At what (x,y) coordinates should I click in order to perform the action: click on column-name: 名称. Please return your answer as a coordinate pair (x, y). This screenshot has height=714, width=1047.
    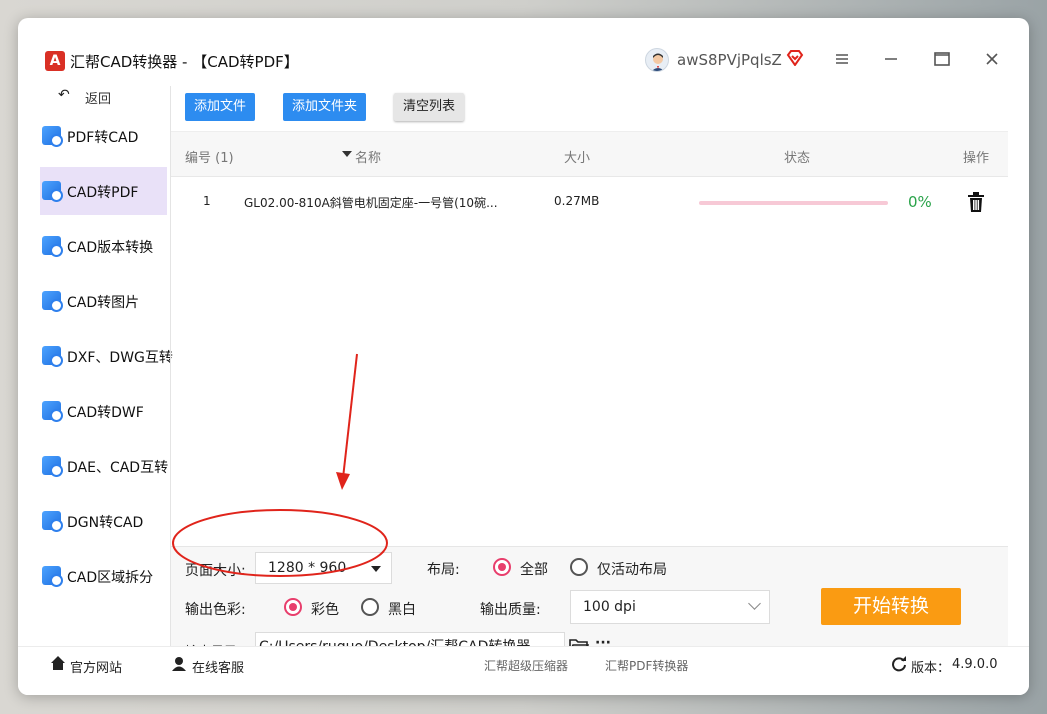
    Looking at the image, I should click on (368, 156).